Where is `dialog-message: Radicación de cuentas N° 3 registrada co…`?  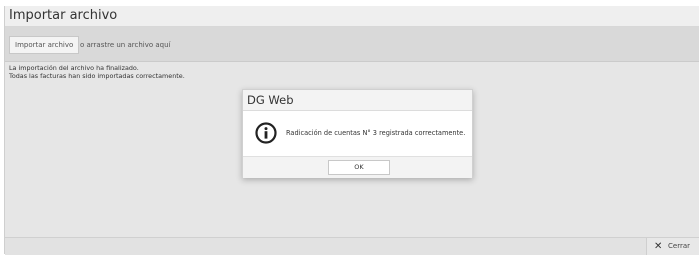
dialog-message: Radicación de cuentas N° 3 registrada co… is located at coordinates (376, 133).